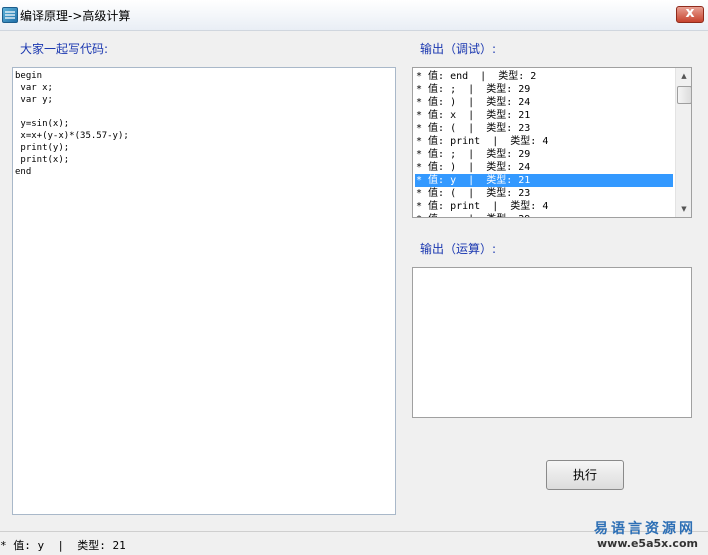 The image size is (708, 555). What do you see at coordinates (34, 88) in the screenshot?
I see `code-line: var x;` at bounding box center [34, 88].